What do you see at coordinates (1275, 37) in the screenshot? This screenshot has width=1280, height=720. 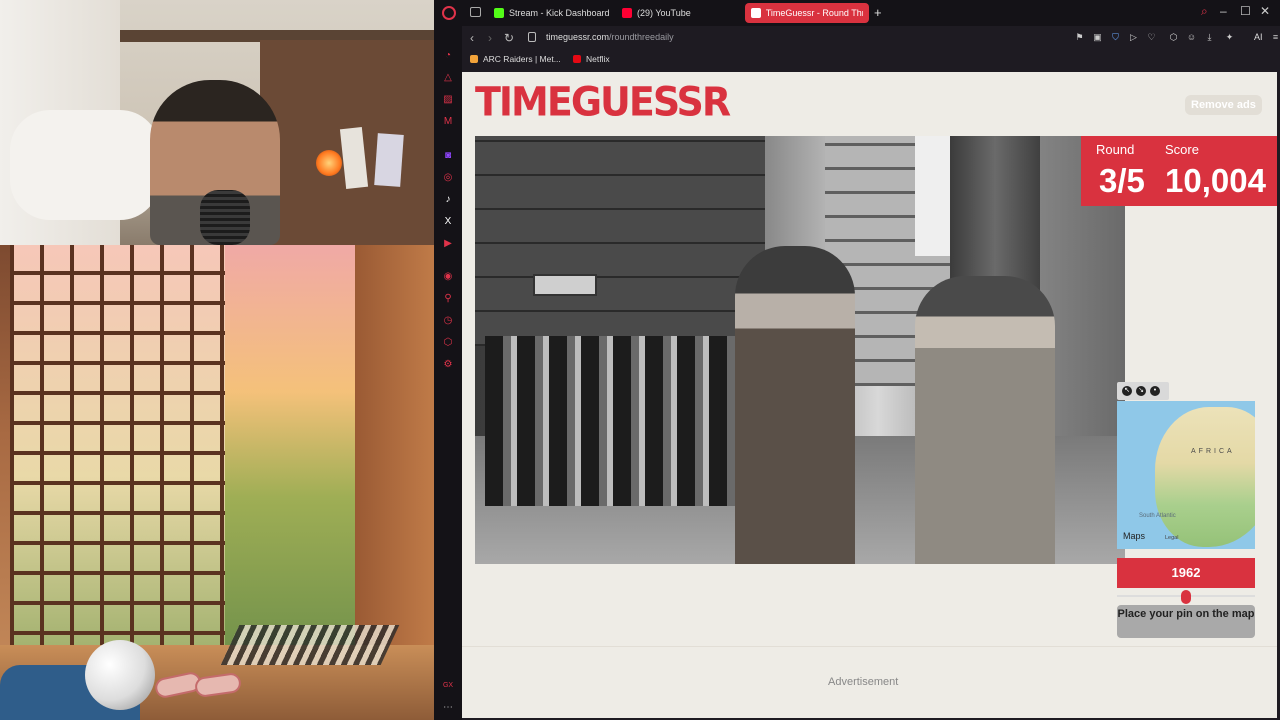 I see `menu-icon: ≡` at bounding box center [1275, 37].